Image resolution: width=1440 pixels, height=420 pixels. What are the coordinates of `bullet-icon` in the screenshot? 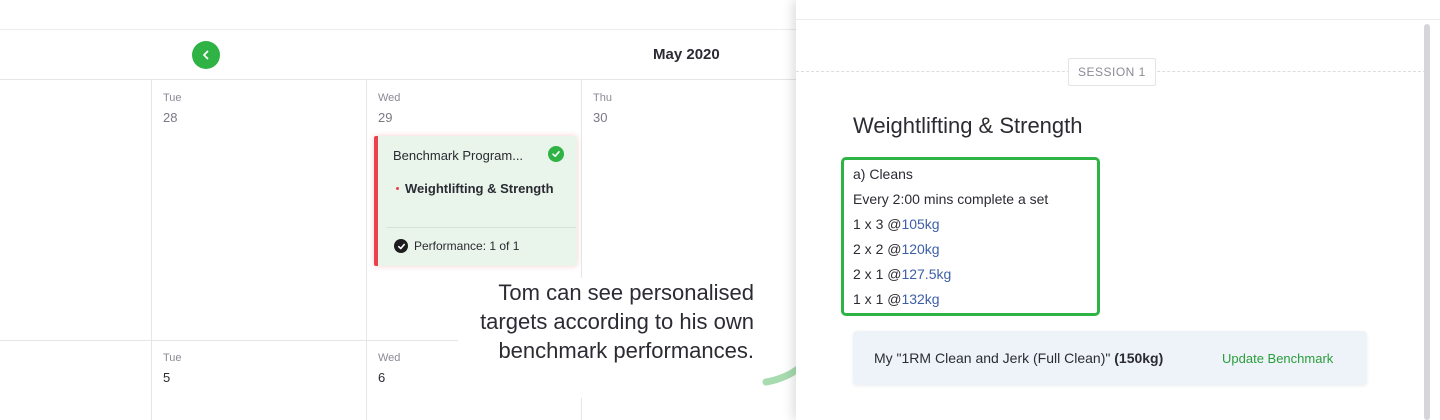 It's located at (397, 188).